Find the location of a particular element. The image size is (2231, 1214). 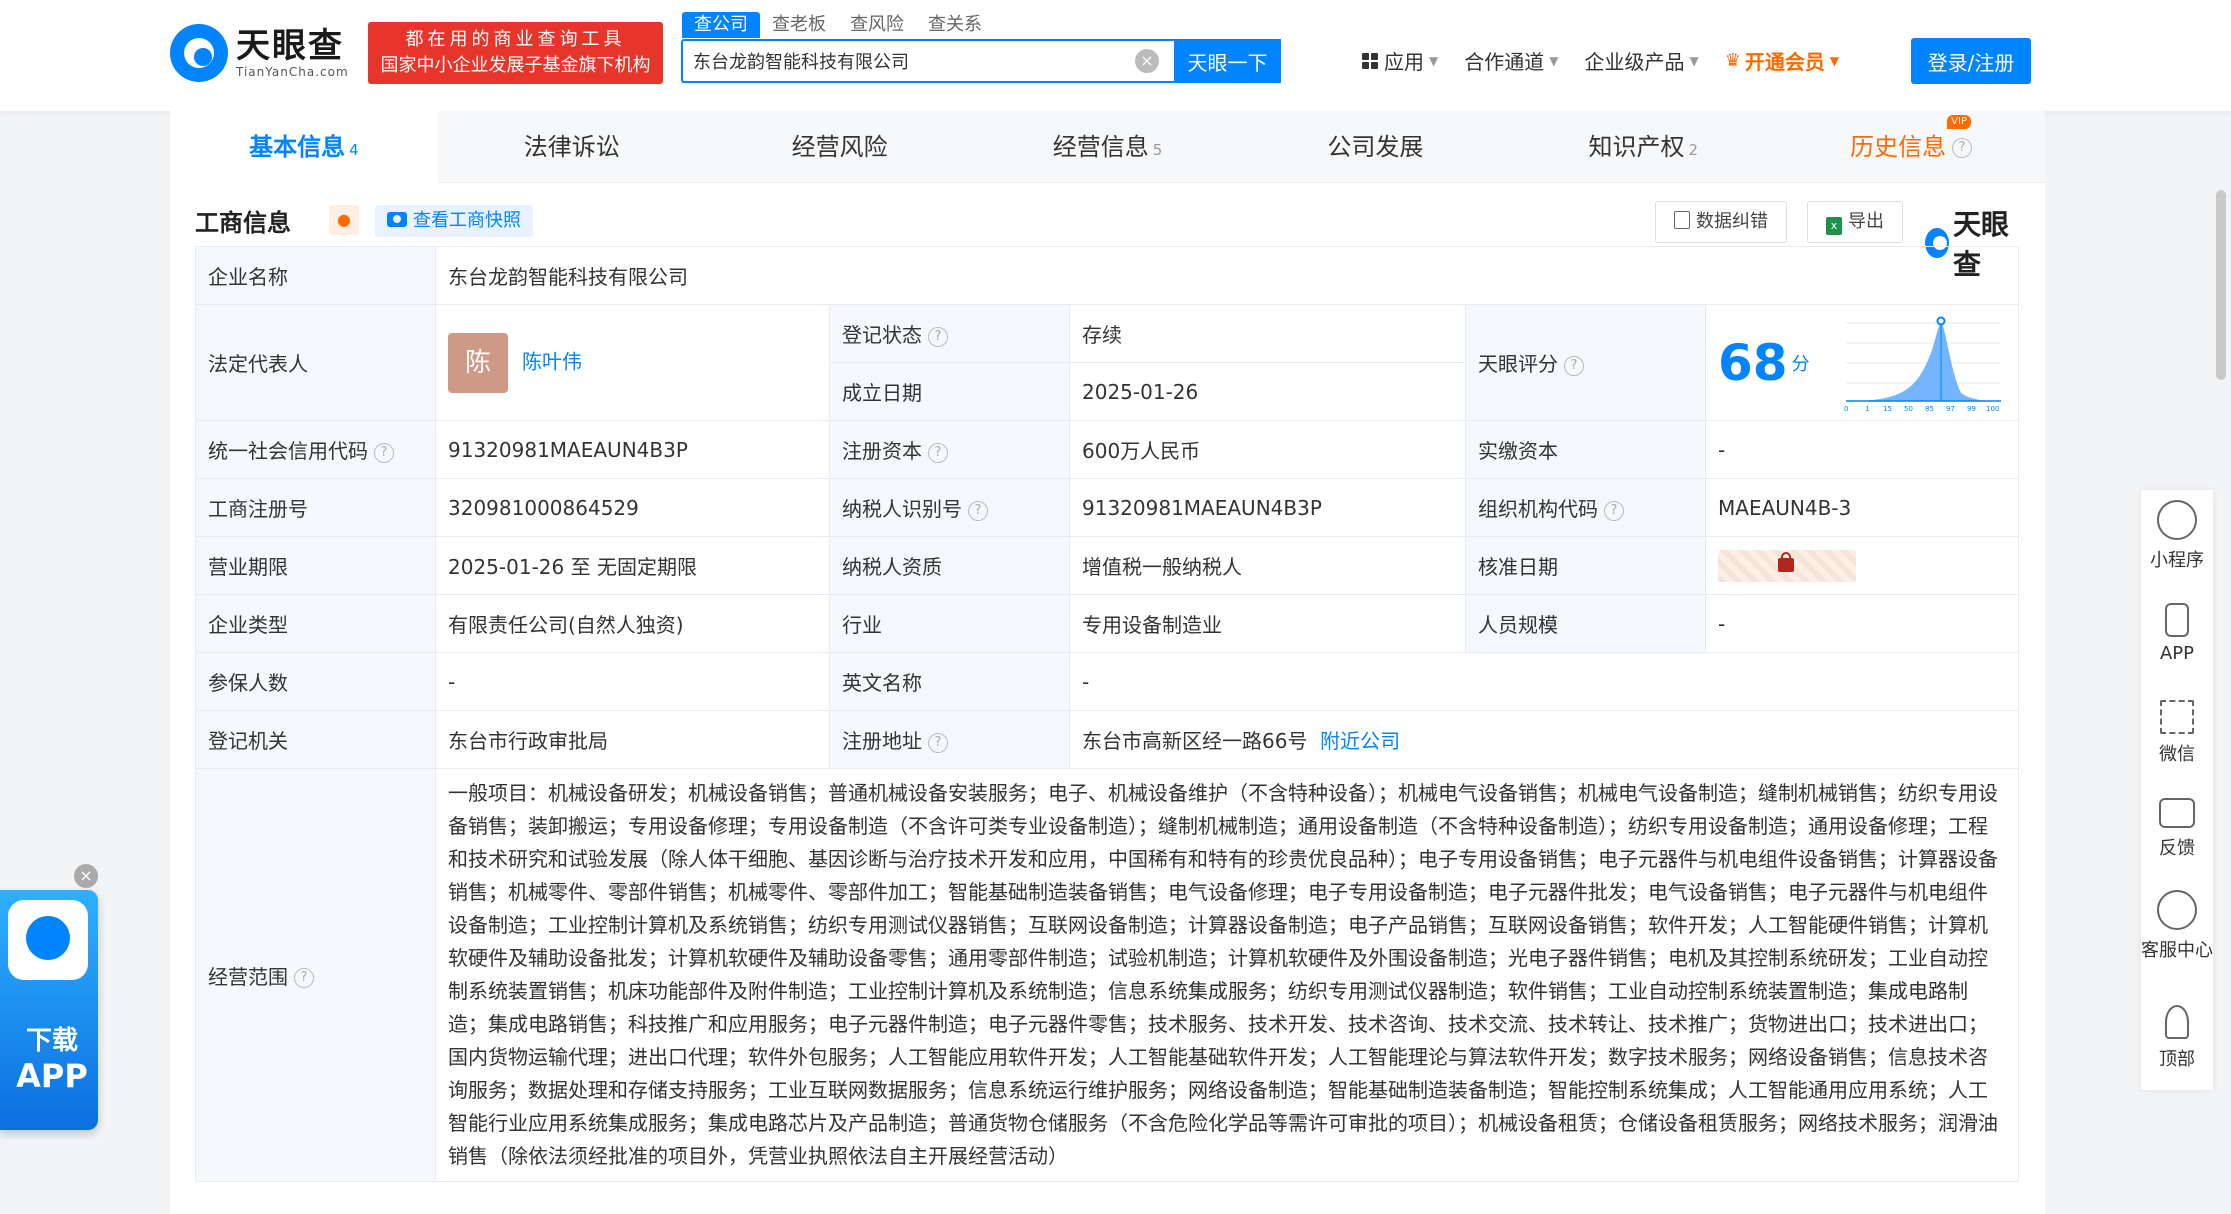

section-title: 工商信息 is located at coordinates (243, 223).